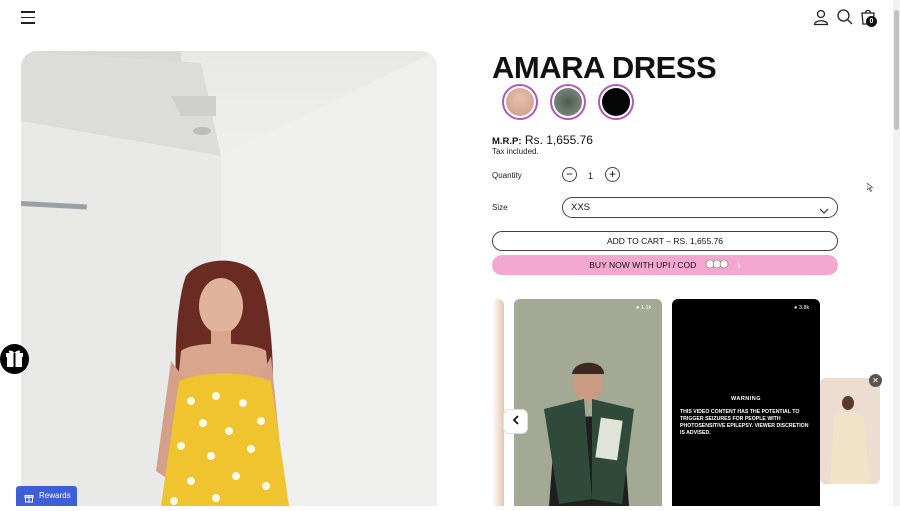 This screenshot has width=900, height=511. I want to click on buy-now-upi-cod-button: BUY NOW WITH UPI / COD ›, so click(665, 265).